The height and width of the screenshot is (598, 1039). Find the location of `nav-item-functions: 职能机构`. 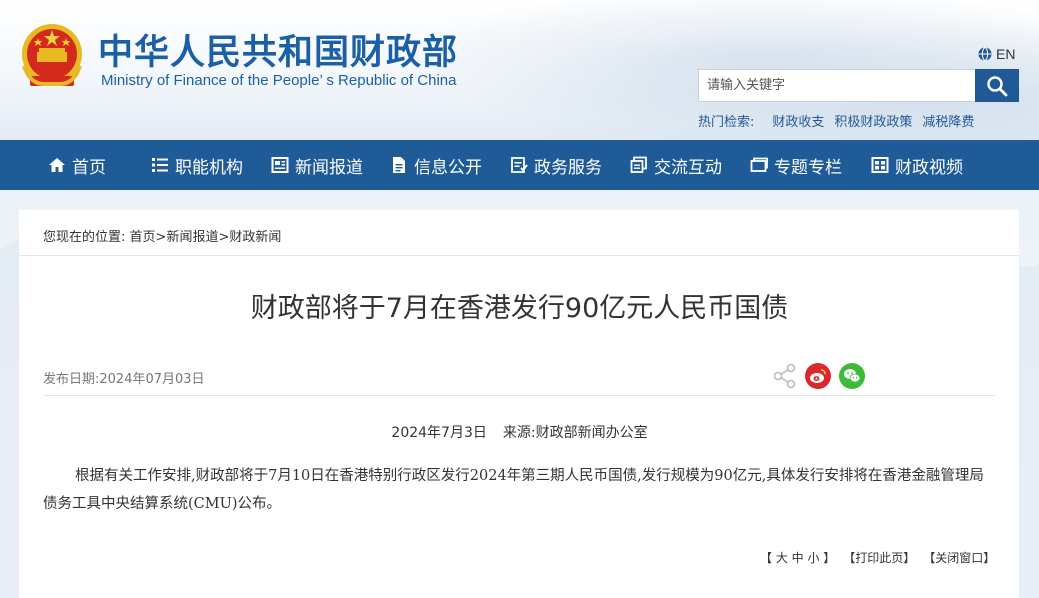

nav-item-functions: 职能机构 is located at coordinates (197, 165).